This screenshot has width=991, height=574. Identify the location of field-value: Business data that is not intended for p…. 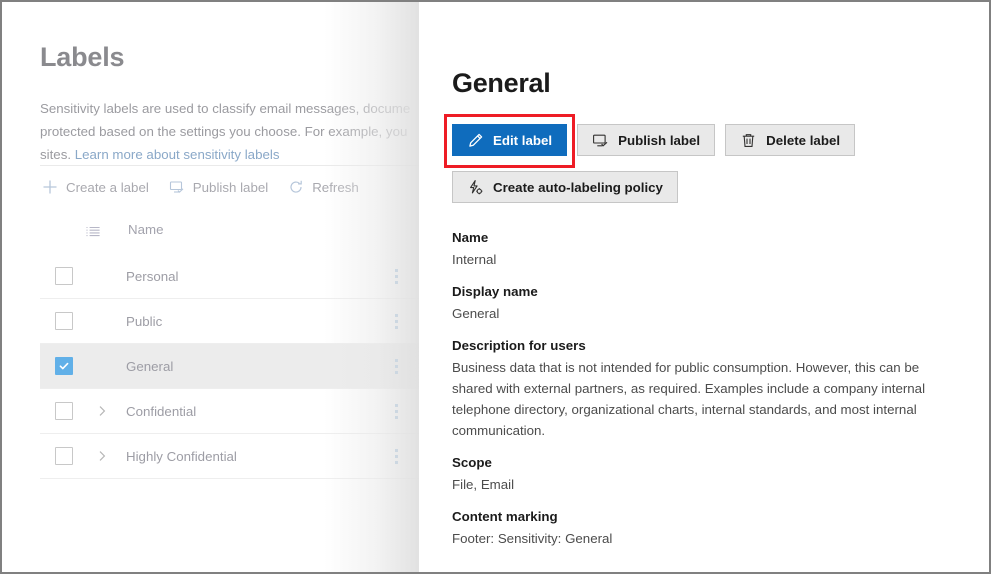
(689, 399).